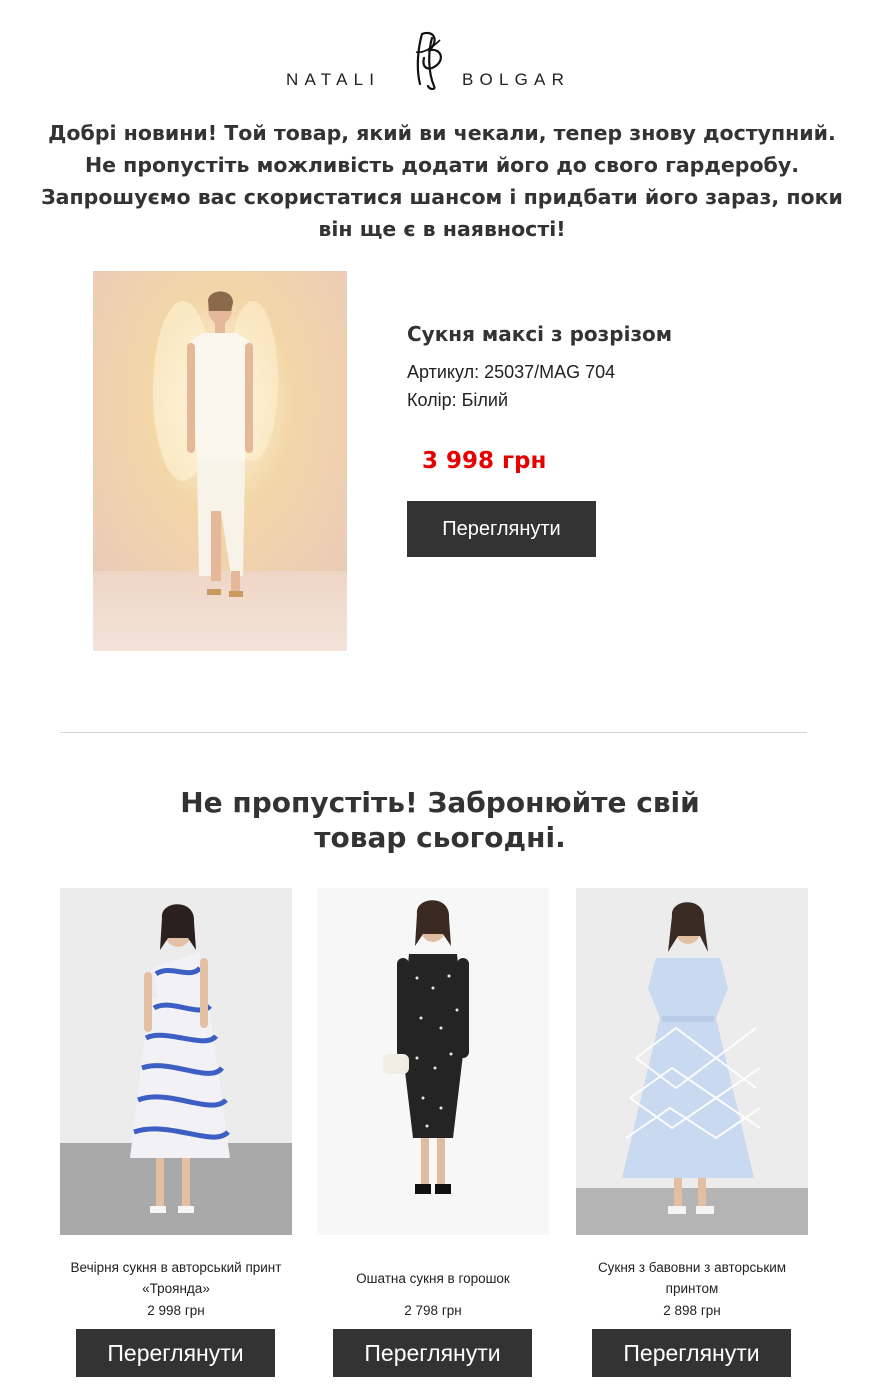  I want to click on product-price: 2 898 грн, so click(692, 1310).